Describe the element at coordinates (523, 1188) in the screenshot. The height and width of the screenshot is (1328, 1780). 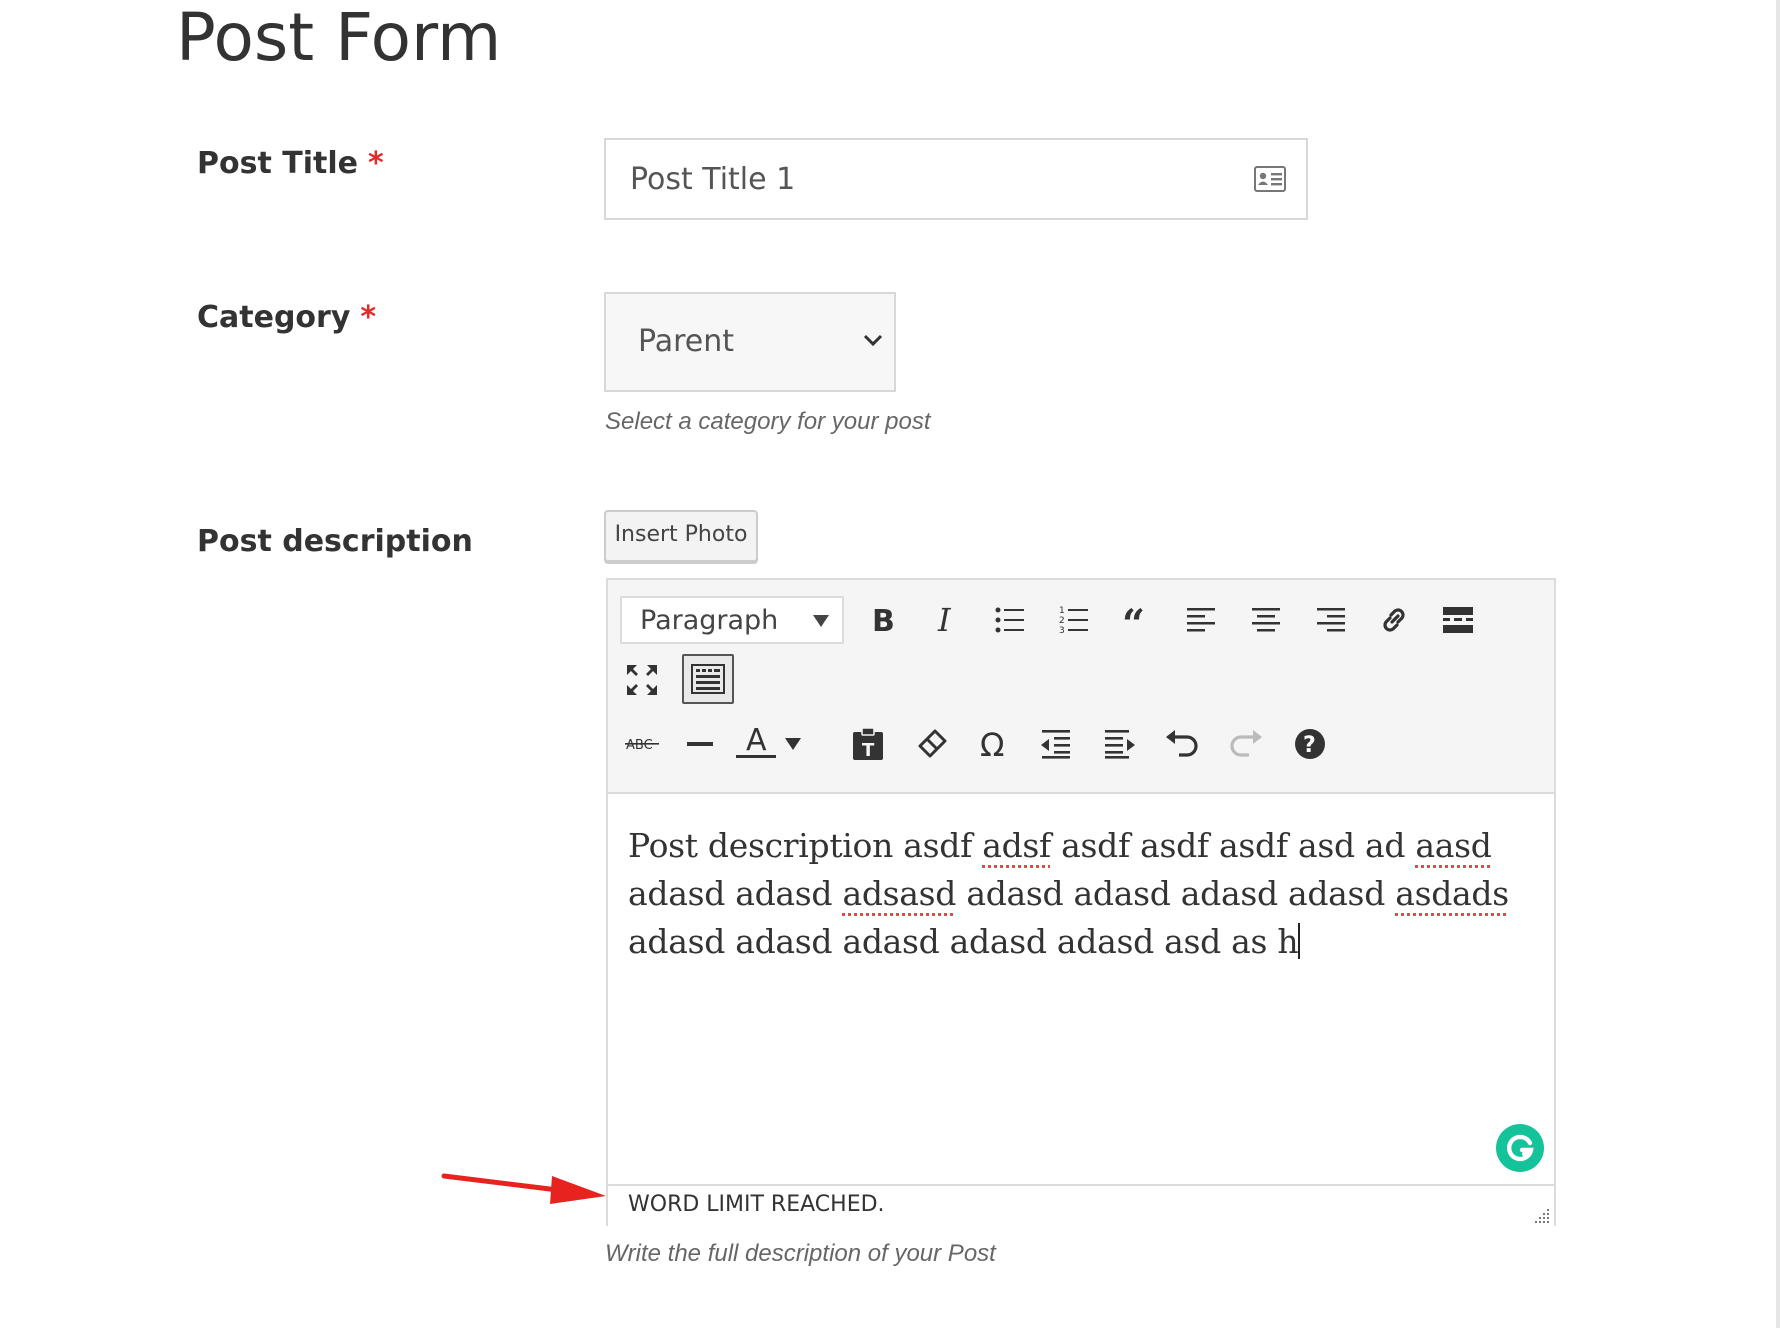
I see `annotation-arrow-icon` at that location.